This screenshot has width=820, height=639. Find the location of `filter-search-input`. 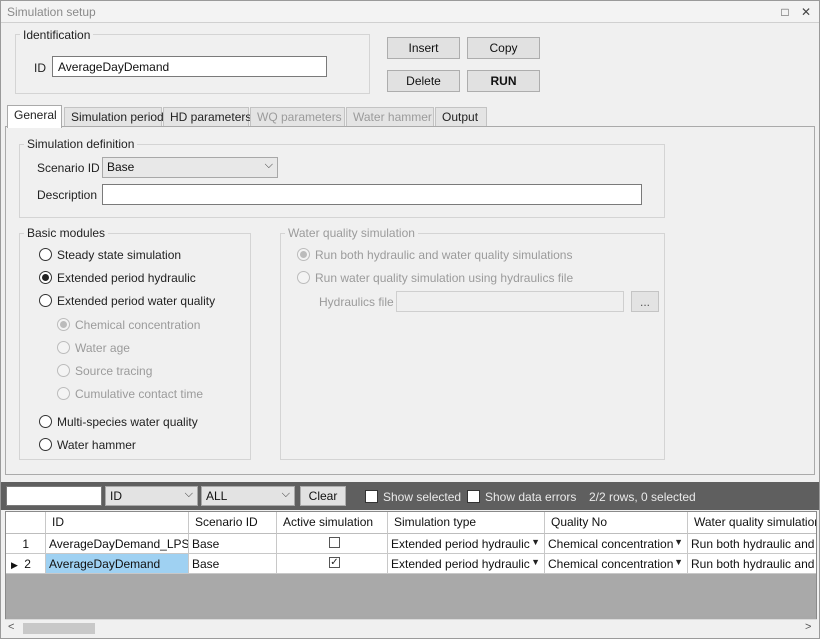

filter-search-input is located at coordinates (54, 496).